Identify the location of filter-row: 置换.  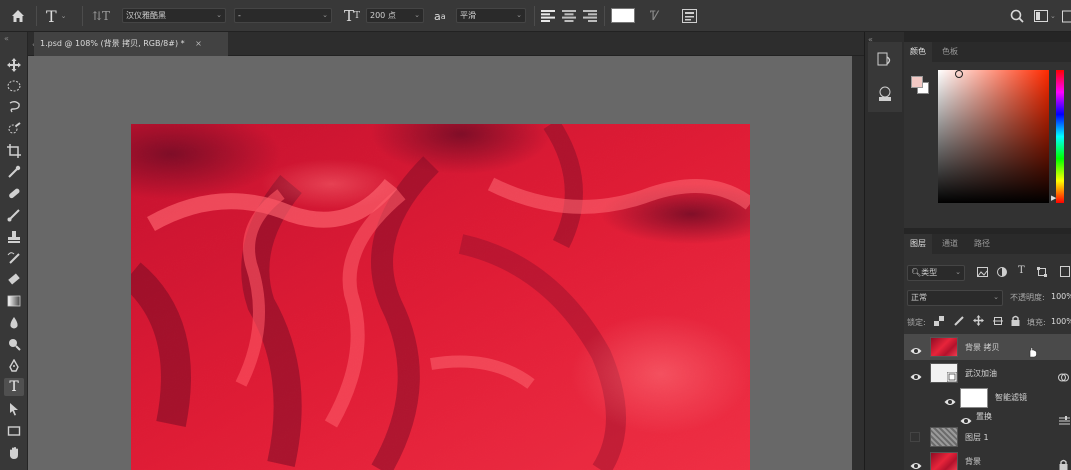
(987, 416).